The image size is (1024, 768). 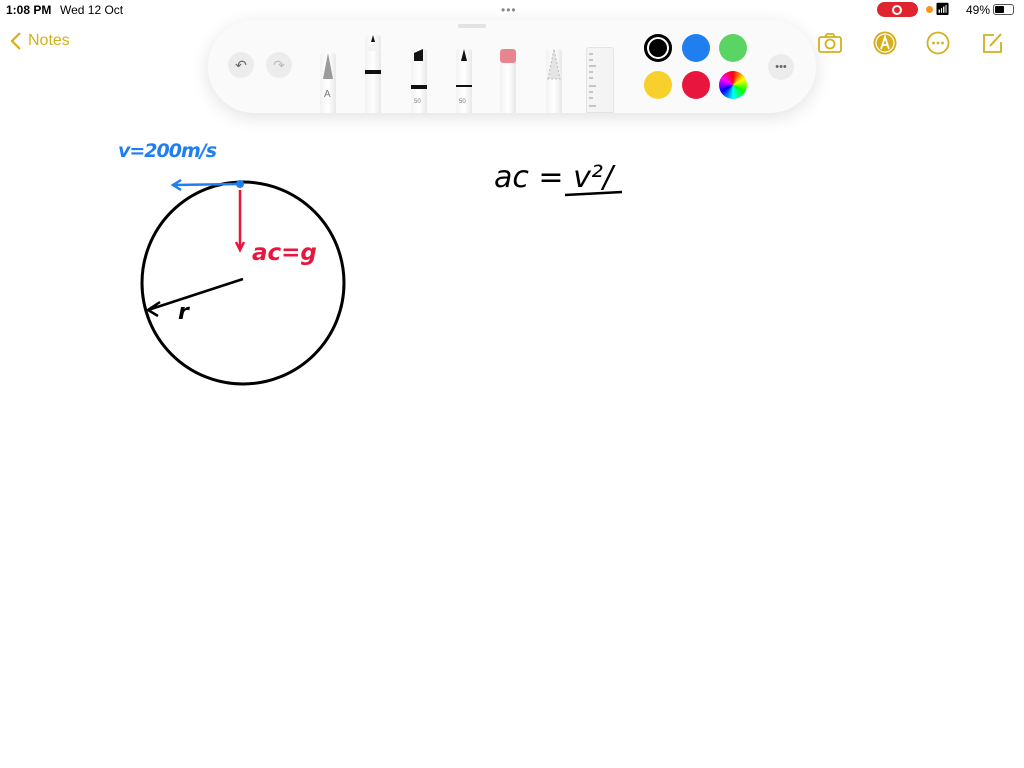 I want to click on lasso-tool, so click(x=554, y=80).